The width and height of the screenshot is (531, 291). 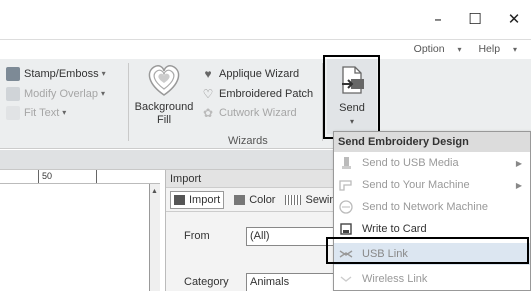 What do you see at coordinates (197, 236) in the screenshot?
I see `from-label: From` at bounding box center [197, 236].